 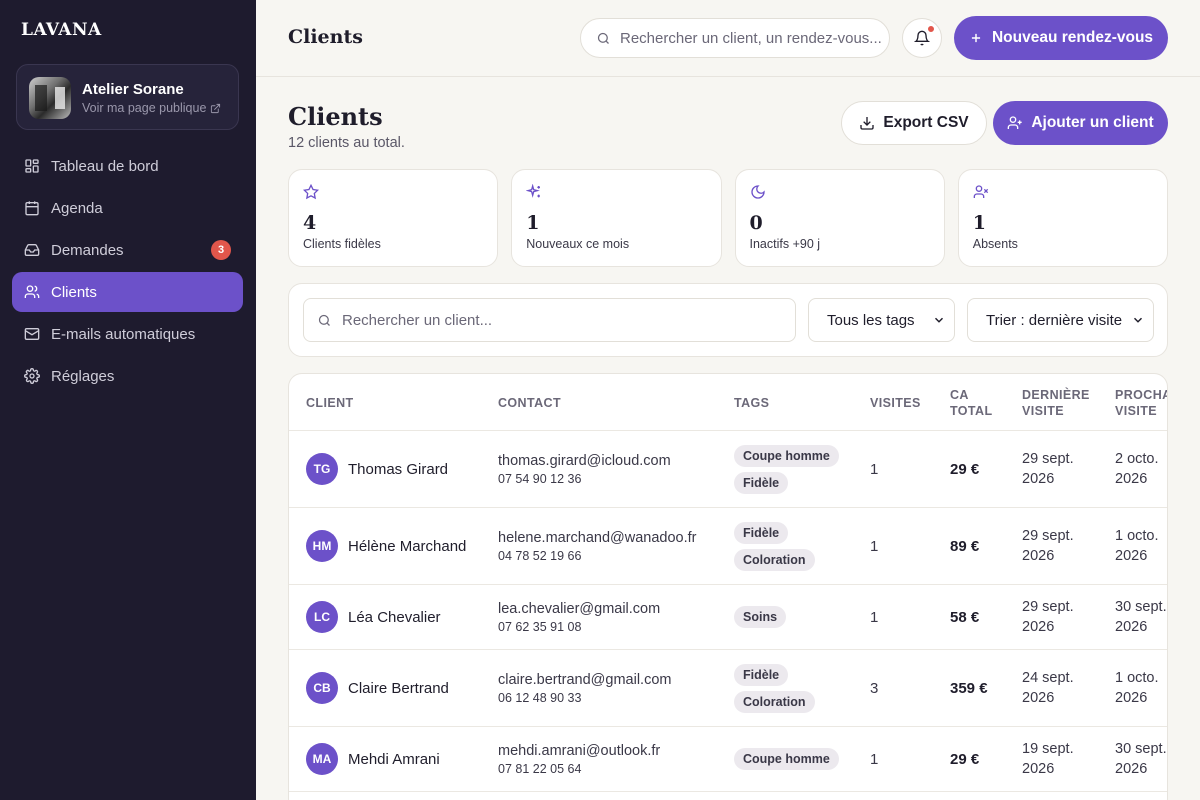 What do you see at coordinates (398, 469) in the screenshot?
I see `client-name: Thomas Girard` at bounding box center [398, 469].